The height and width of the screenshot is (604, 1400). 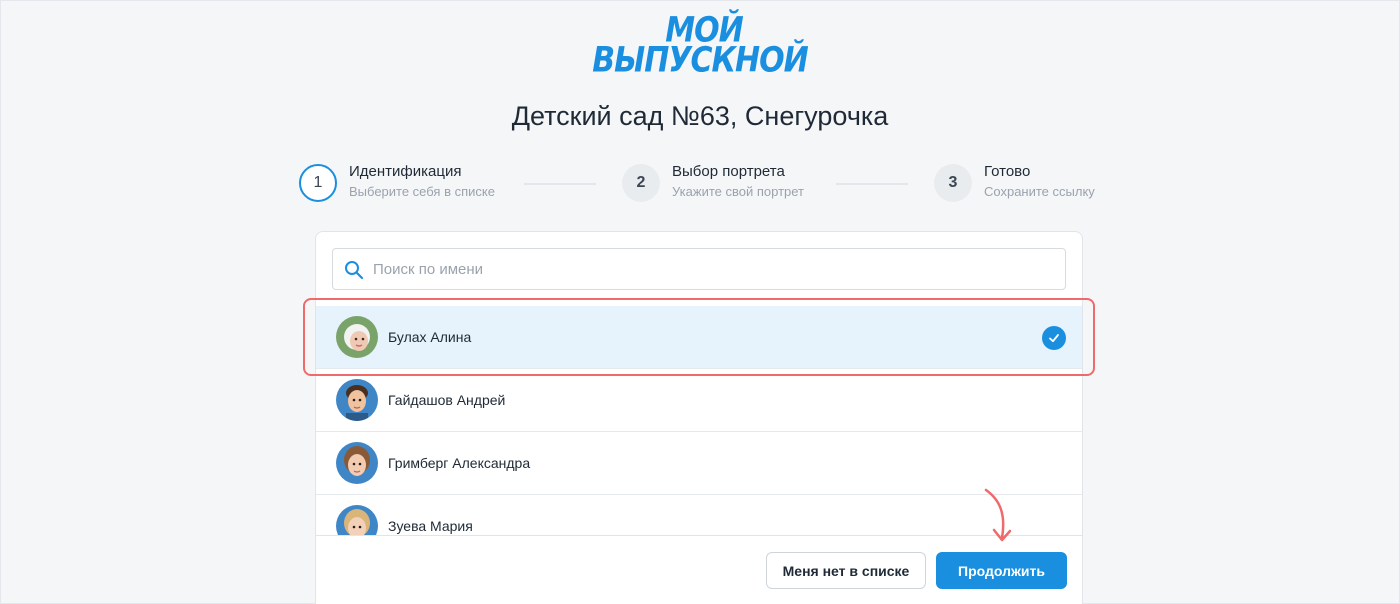 I want to click on step-number: 3, so click(x=953, y=183).